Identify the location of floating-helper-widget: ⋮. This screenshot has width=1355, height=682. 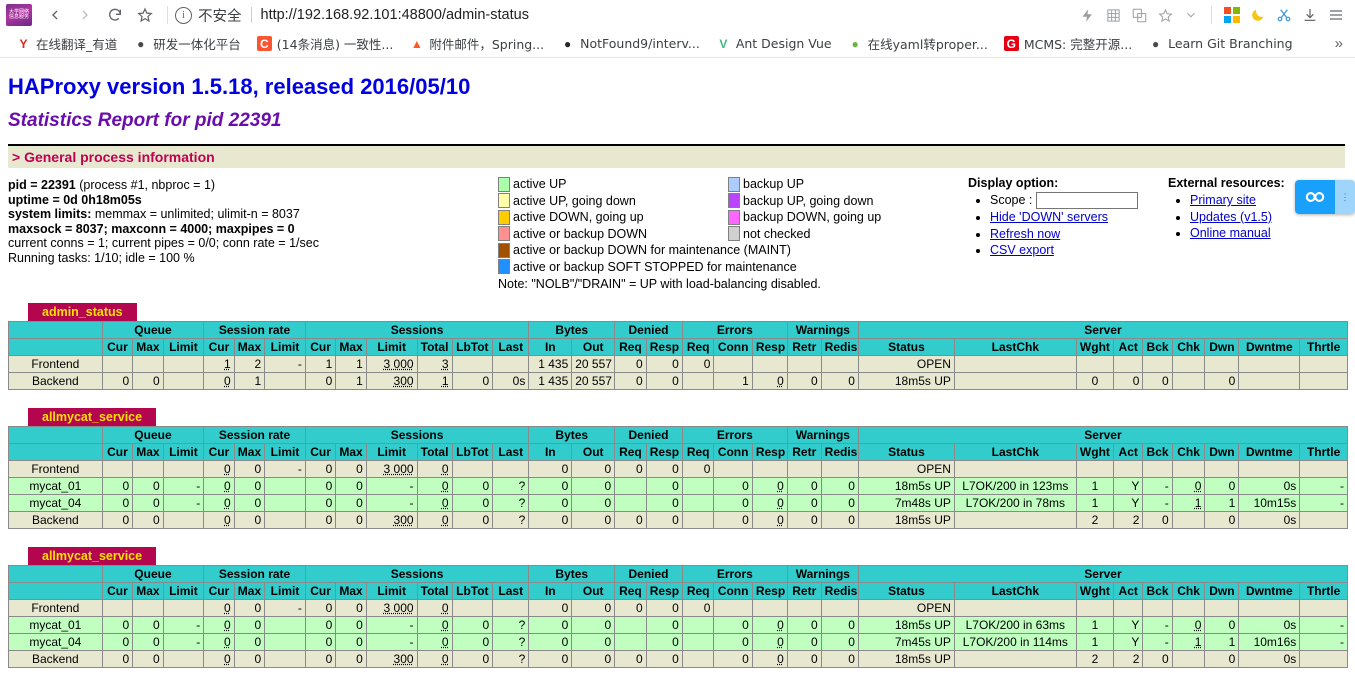
(1325, 197).